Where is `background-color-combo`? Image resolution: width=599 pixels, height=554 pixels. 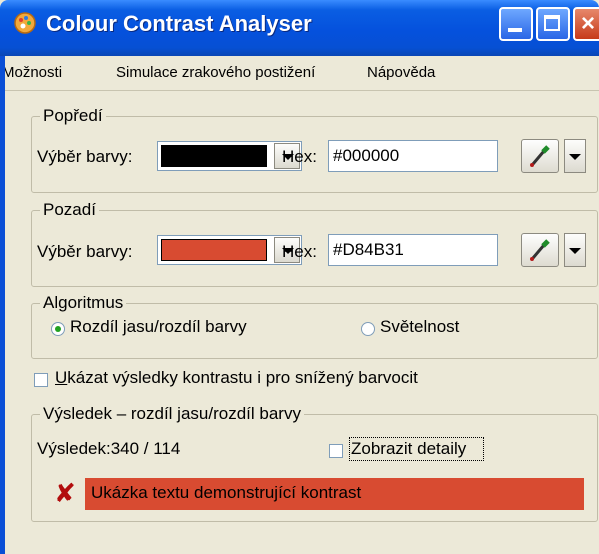
background-color-combo is located at coordinates (229, 250).